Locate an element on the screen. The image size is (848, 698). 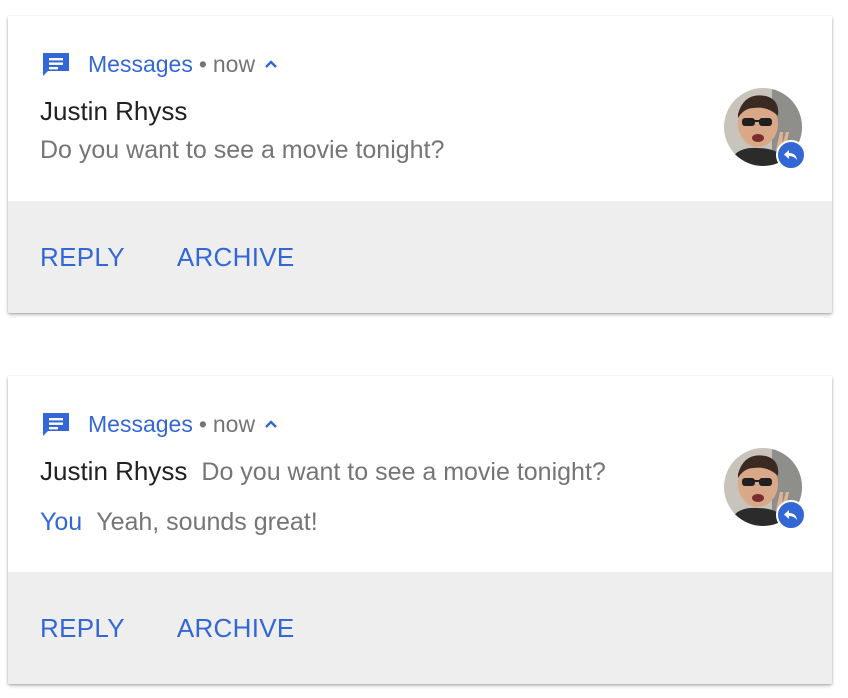
reply-sender: You is located at coordinates (61, 522).